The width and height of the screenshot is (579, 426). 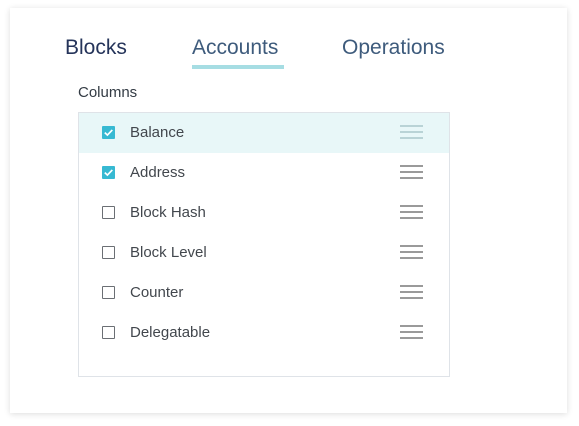 What do you see at coordinates (235, 48) in the screenshot?
I see `tab-accounts: Accounts` at bounding box center [235, 48].